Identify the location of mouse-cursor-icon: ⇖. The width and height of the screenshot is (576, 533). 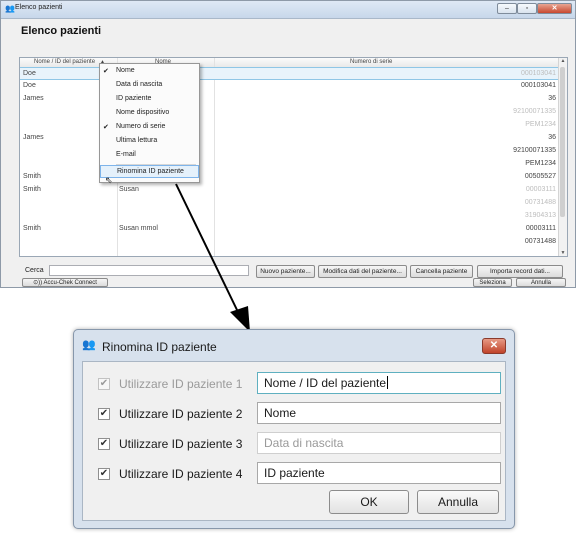
(109, 180).